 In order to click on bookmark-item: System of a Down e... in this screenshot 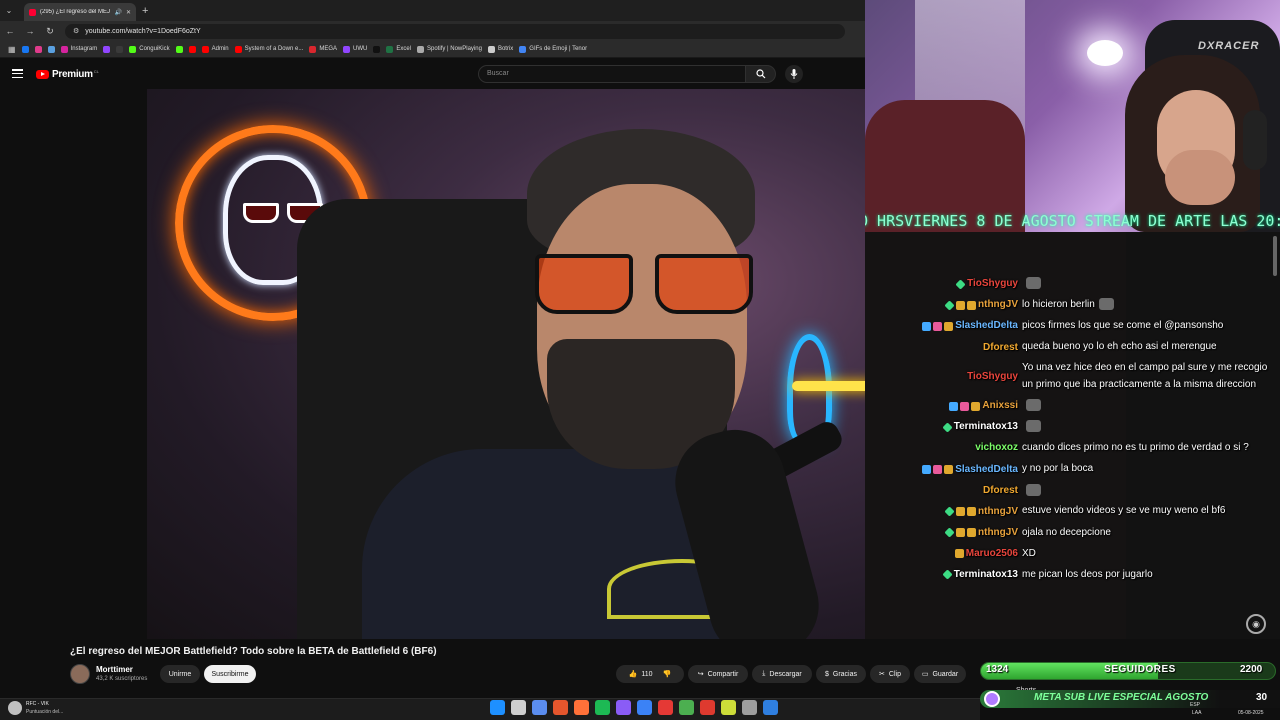, I will do `click(269, 49)`.